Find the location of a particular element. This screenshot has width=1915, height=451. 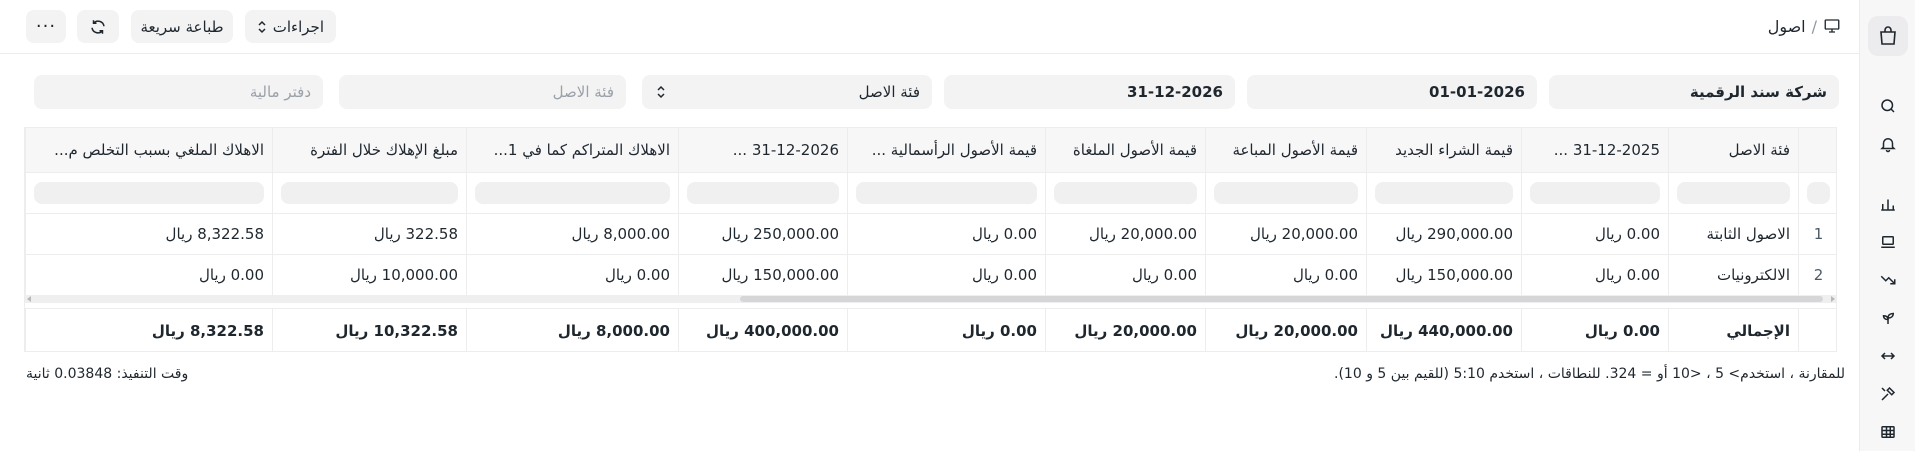

table-cell: 290,000.00 ريال is located at coordinates (1443, 234).